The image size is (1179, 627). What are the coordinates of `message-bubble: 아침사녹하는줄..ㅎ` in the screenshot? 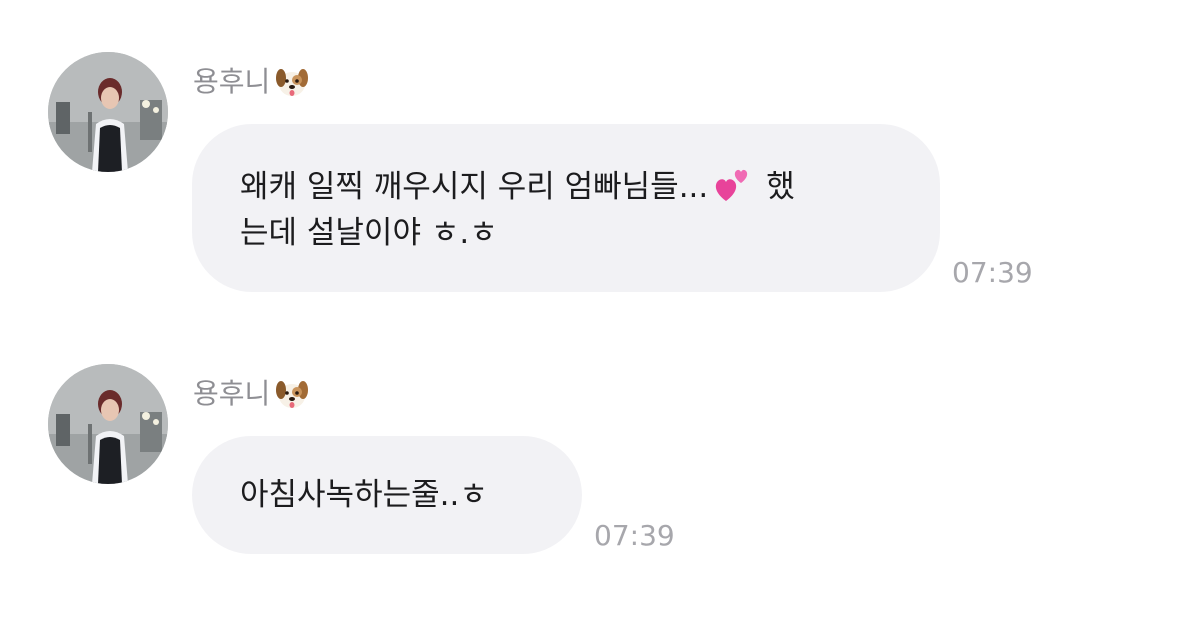 It's located at (387, 495).